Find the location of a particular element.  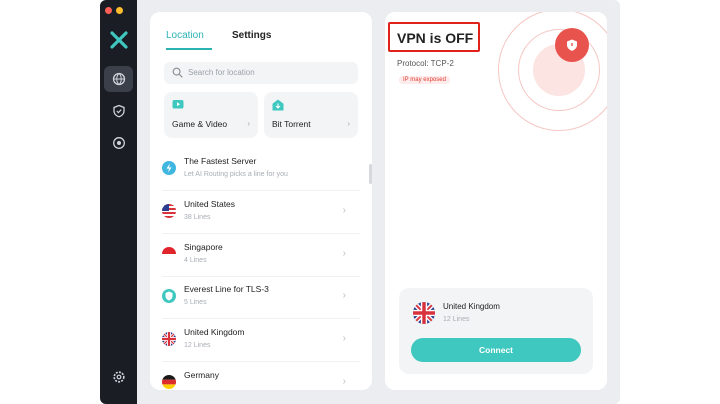

server-name: Germany is located at coordinates (201, 375).